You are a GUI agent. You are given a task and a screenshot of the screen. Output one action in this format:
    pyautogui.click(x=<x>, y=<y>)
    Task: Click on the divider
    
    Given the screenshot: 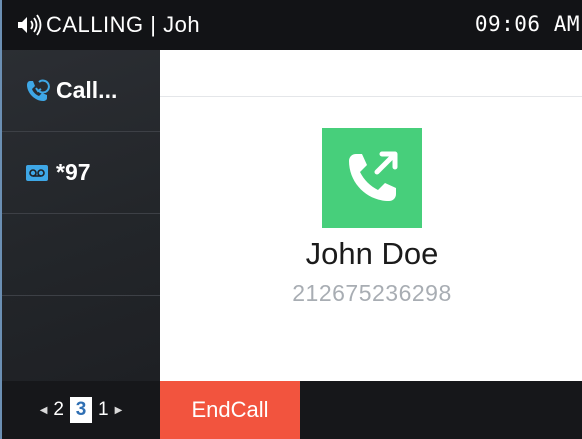 What is the action you would take?
    pyautogui.click(x=371, y=96)
    